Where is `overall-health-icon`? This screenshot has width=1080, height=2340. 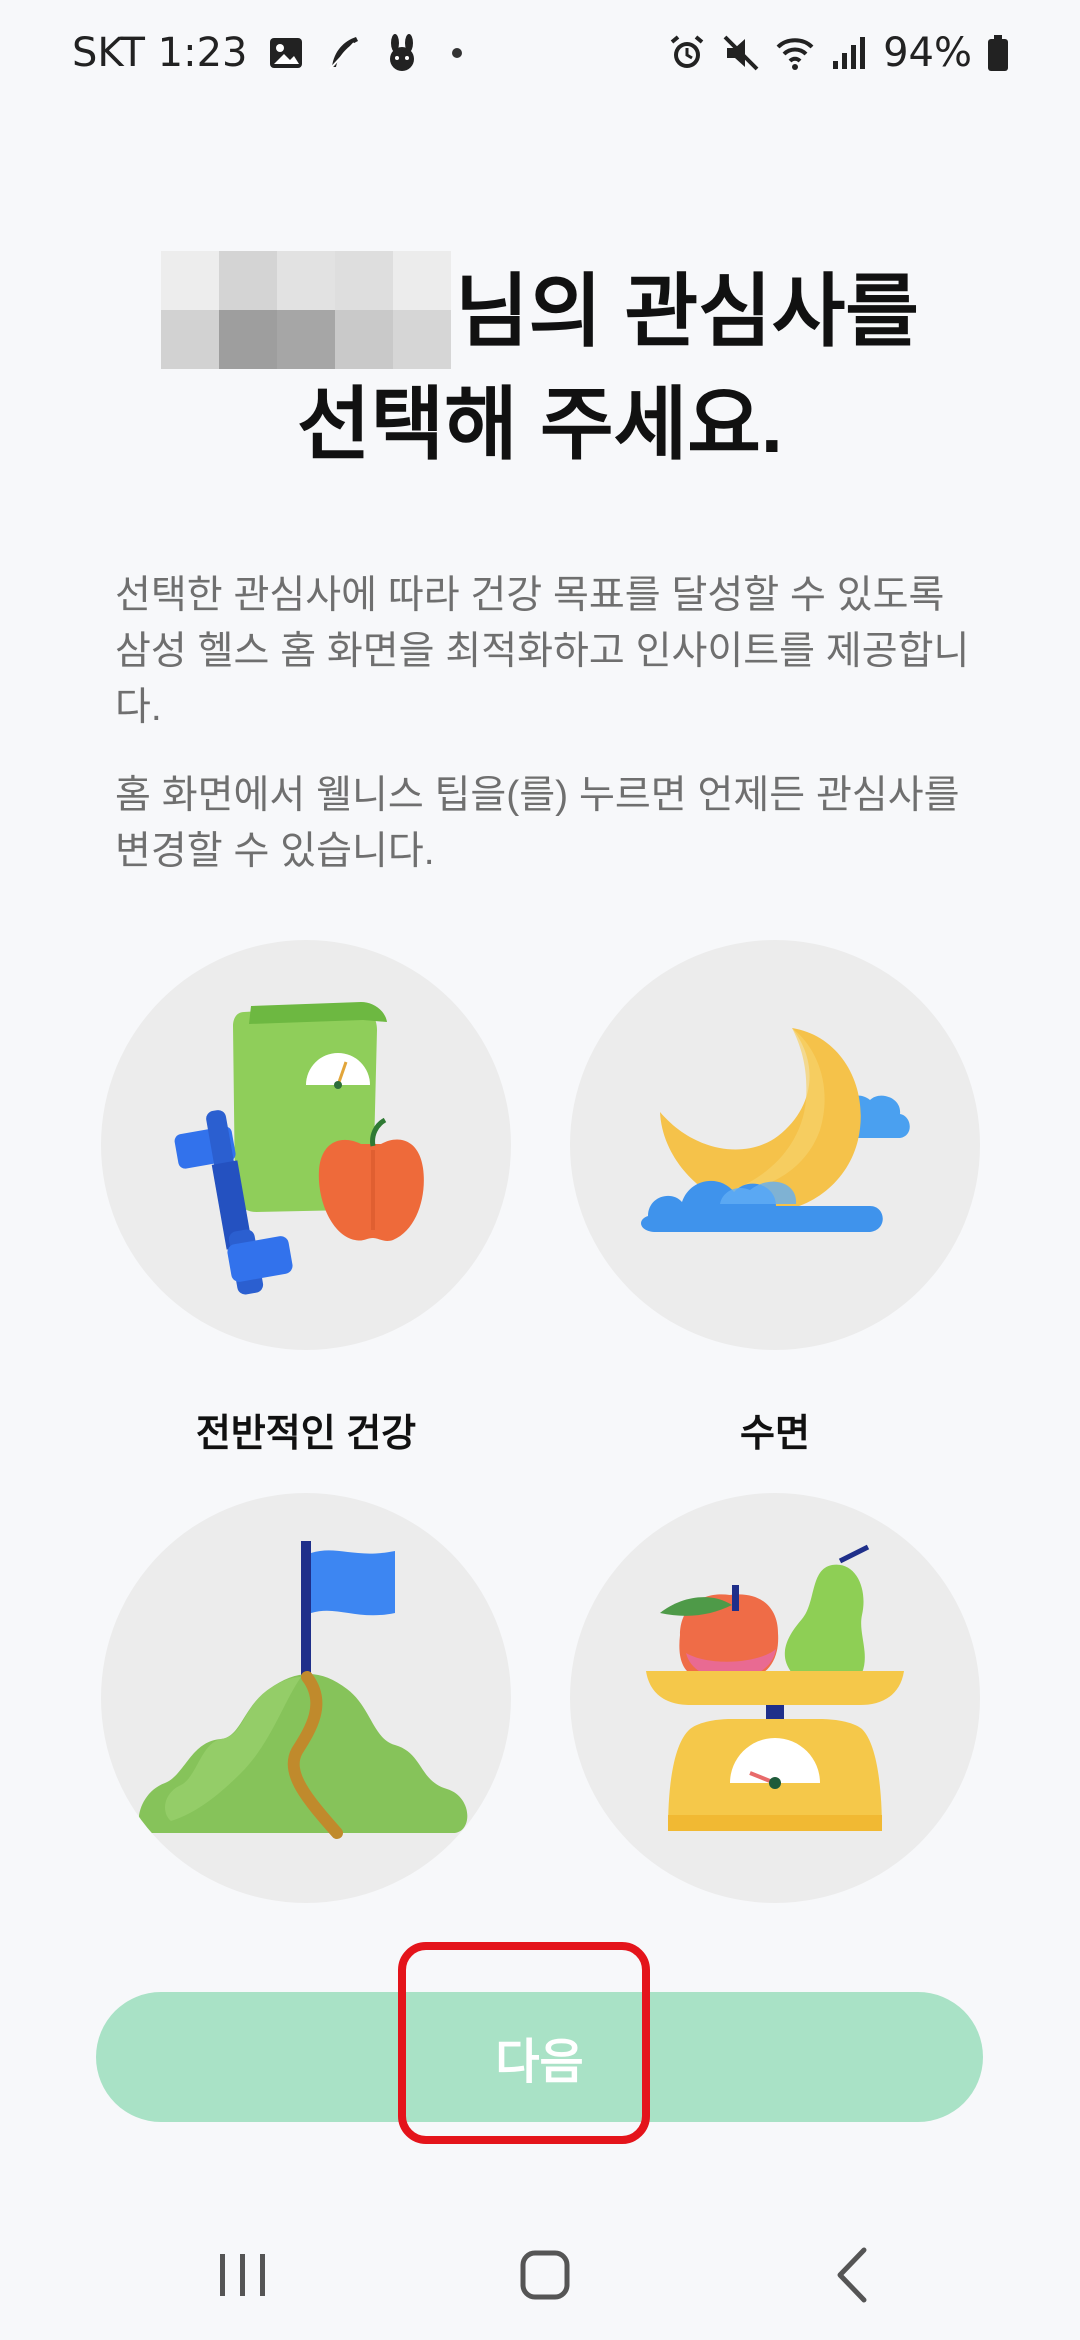
overall-health-icon is located at coordinates (299, 1148).